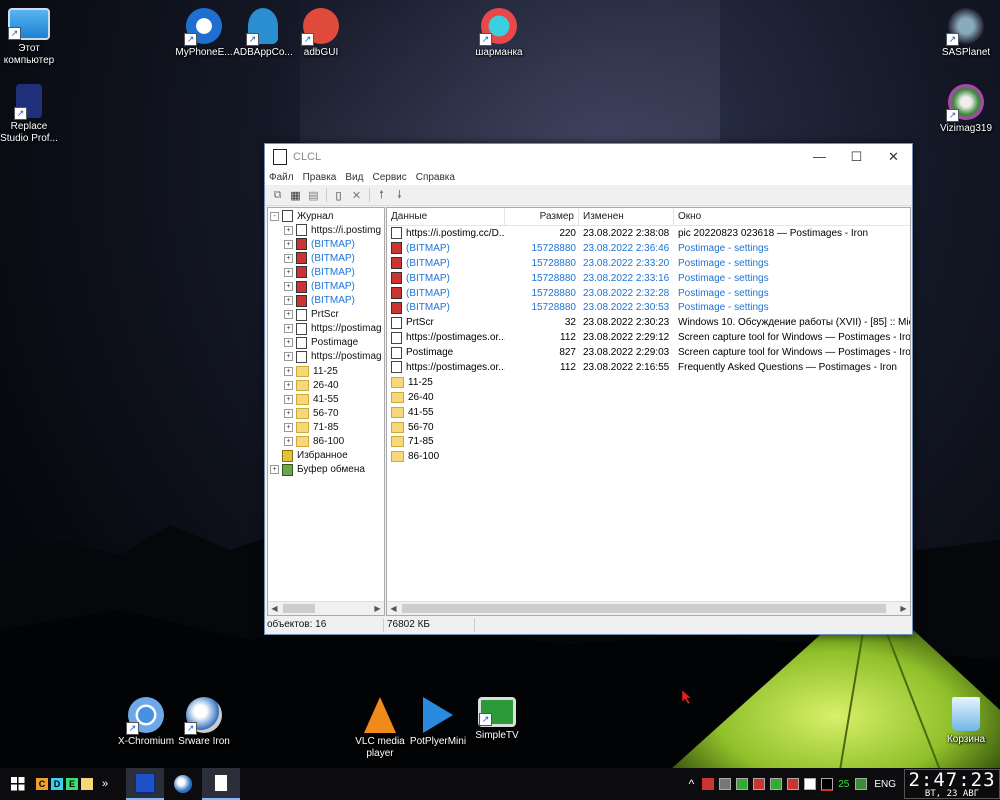  I want to click on column-header-size: Размер, so click(542, 216).